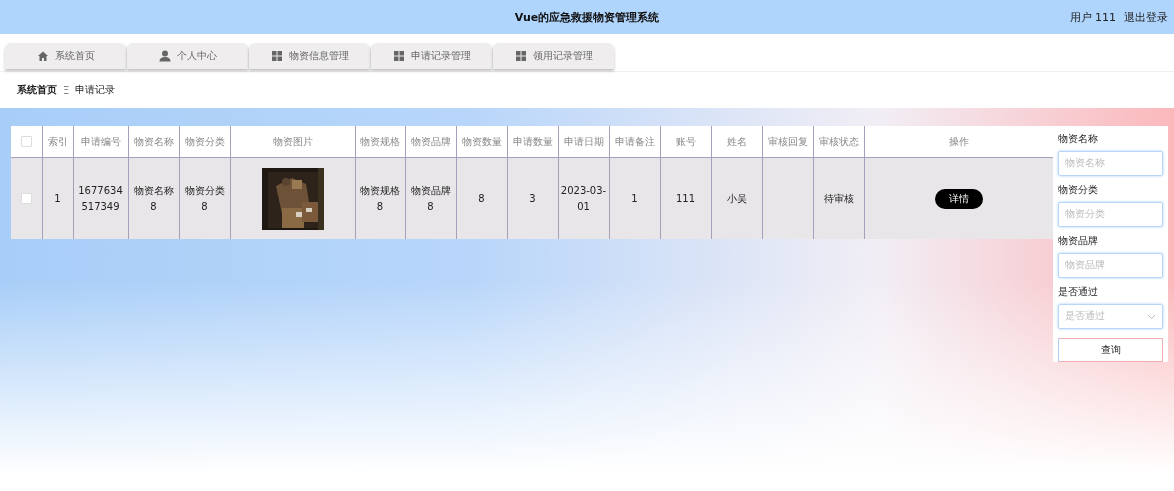 The width and height of the screenshot is (1174, 491). Describe the element at coordinates (1078, 139) in the screenshot. I see `field-label: 物资名称` at that location.